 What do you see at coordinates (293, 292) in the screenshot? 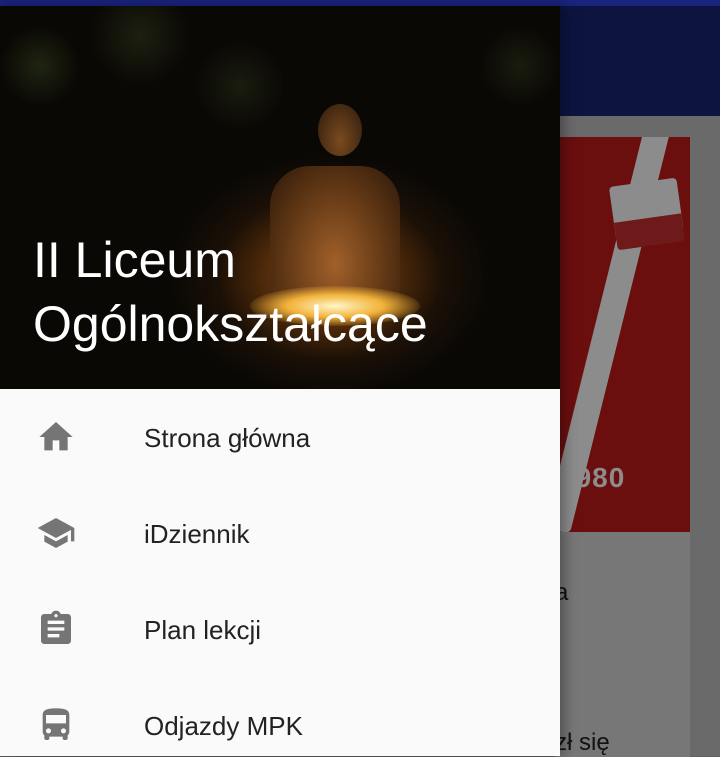
I see `school-name: II Liceum Ogólnokształcące` at bounding box center [293, 292].